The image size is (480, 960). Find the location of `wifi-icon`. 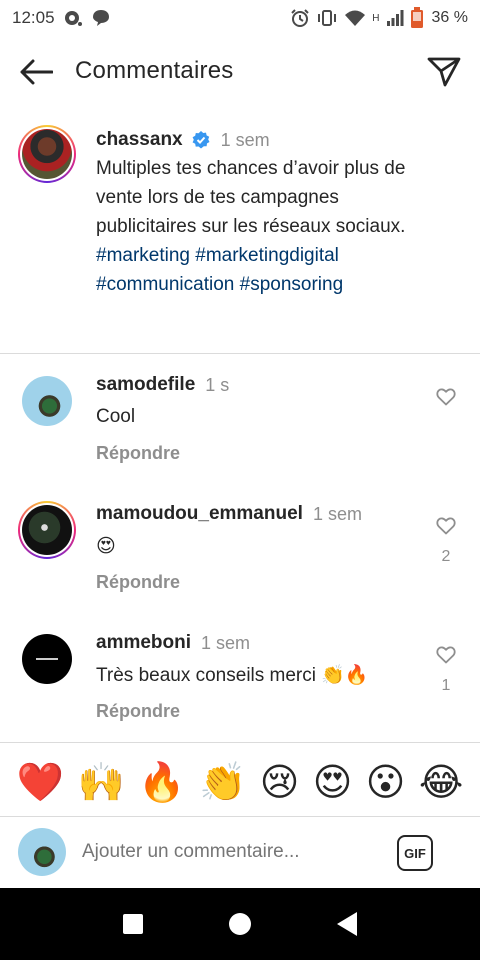

wifi-icon is located at coordinates (355, 18).